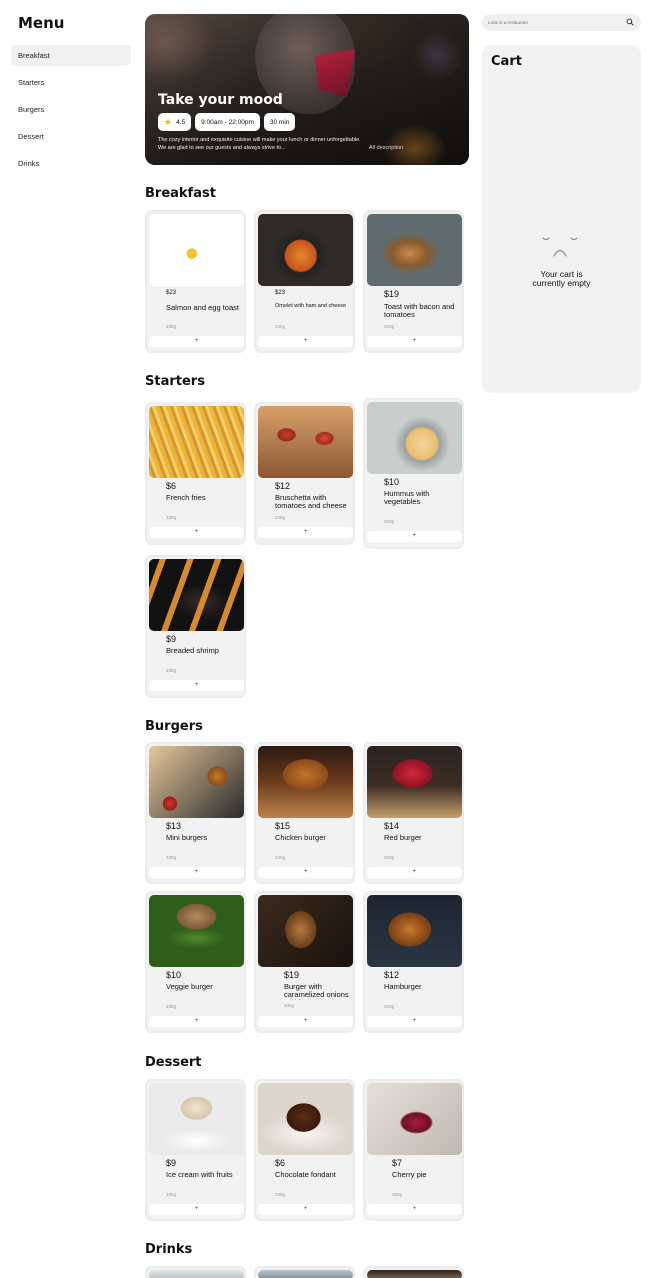 The width and height of the screenshot is (659, 1278). What do you see at coordinates (630, 22) in the screenshot?
I see `search-icon` at bounding box center [630, 22].